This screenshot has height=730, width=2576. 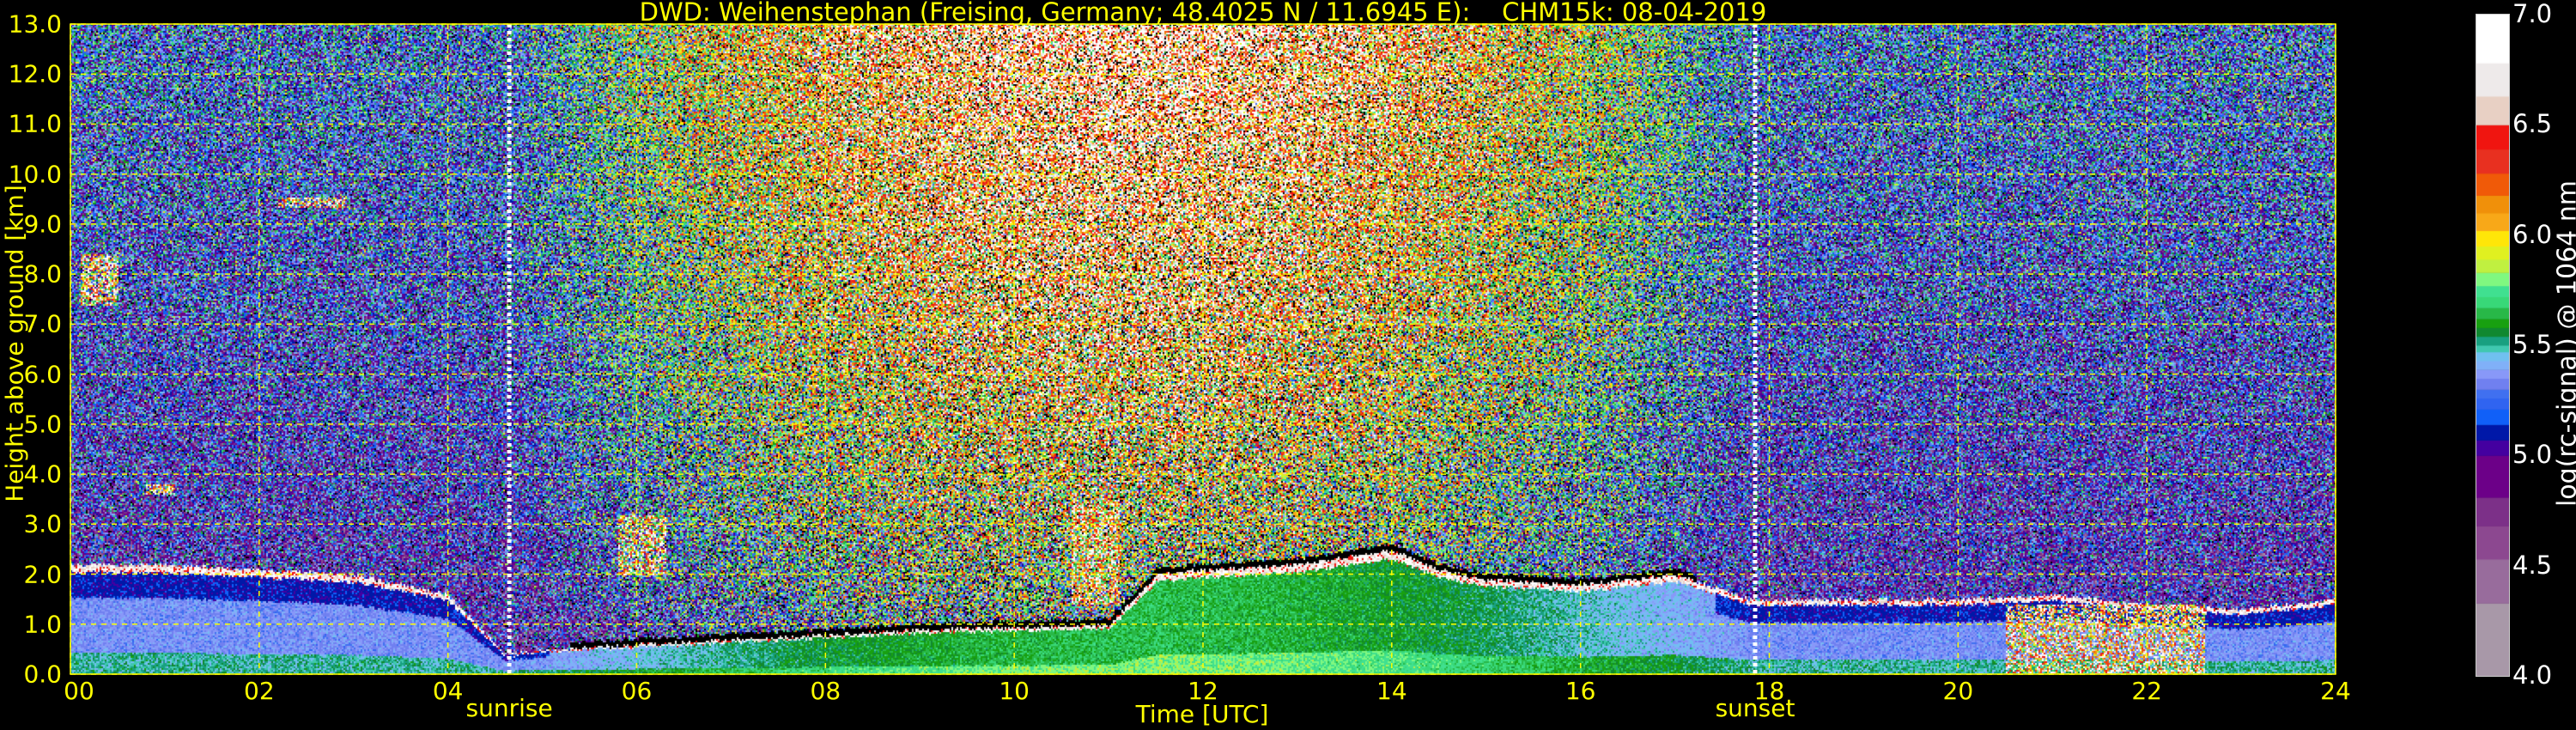 What do you see at coordinates (825, 691) in the screenshot?
I see `x-tick-label: 08` at bounding box center [825, 691].